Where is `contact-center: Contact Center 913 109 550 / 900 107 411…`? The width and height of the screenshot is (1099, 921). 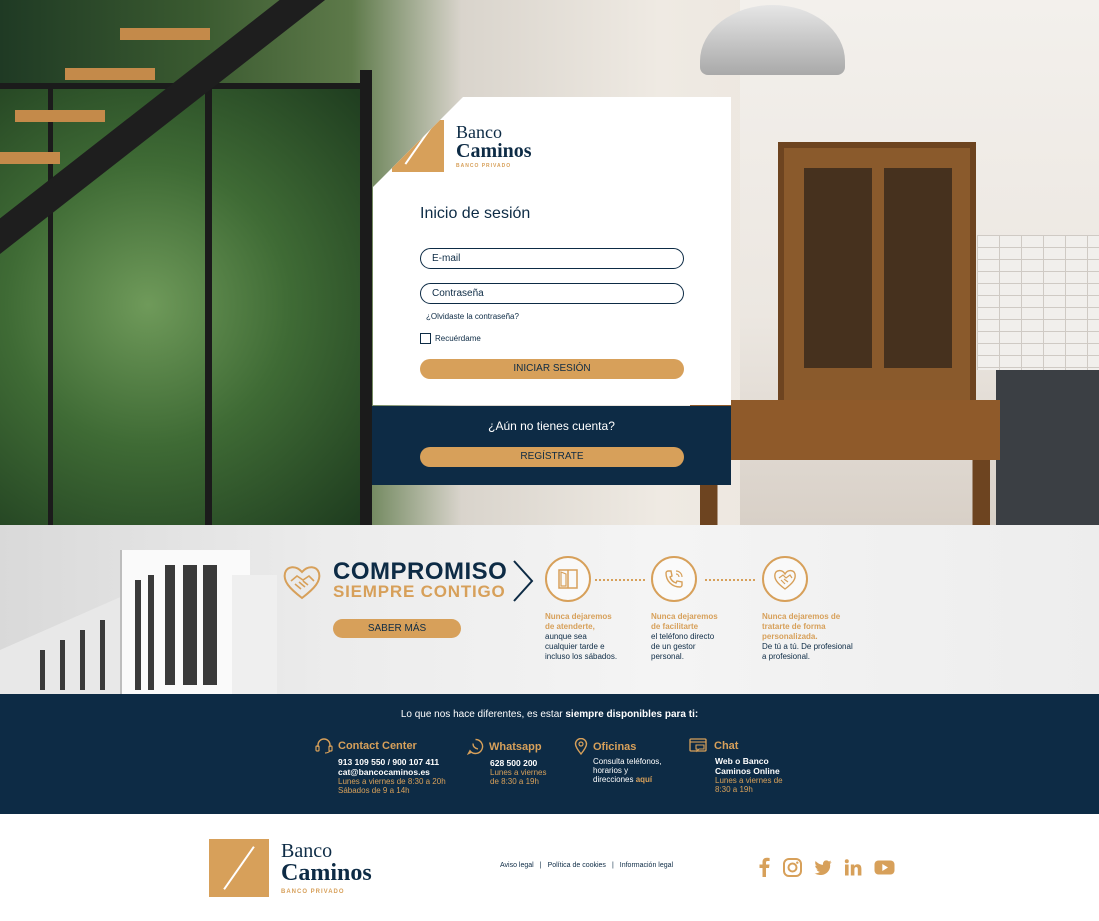
contact-center: Contact Center 913 109 550 / 900 107 411… is located at coordinates (380, 766).